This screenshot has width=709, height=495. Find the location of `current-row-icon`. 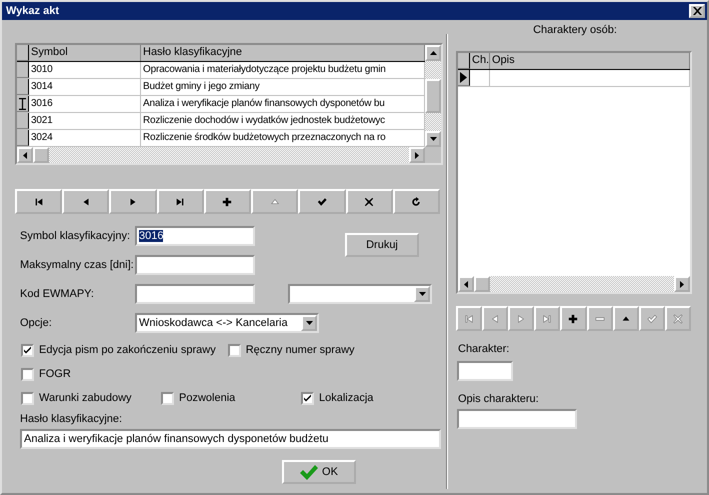

current-row-icon is located at coordinates (463, 77).